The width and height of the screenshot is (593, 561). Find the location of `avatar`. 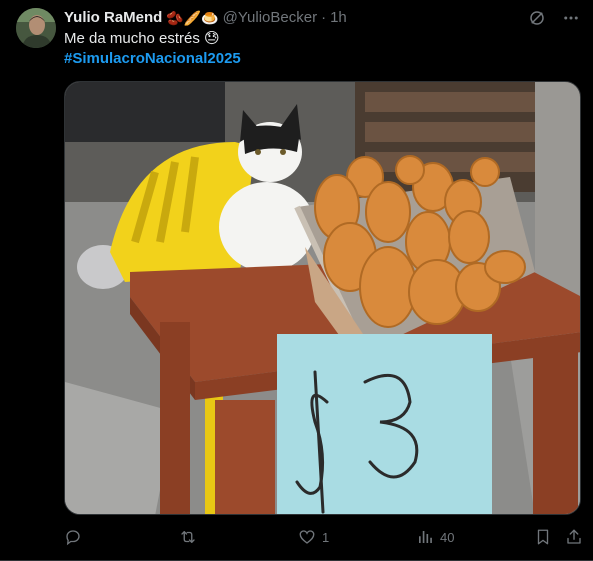

avatar is located at coordinates (36, 28).